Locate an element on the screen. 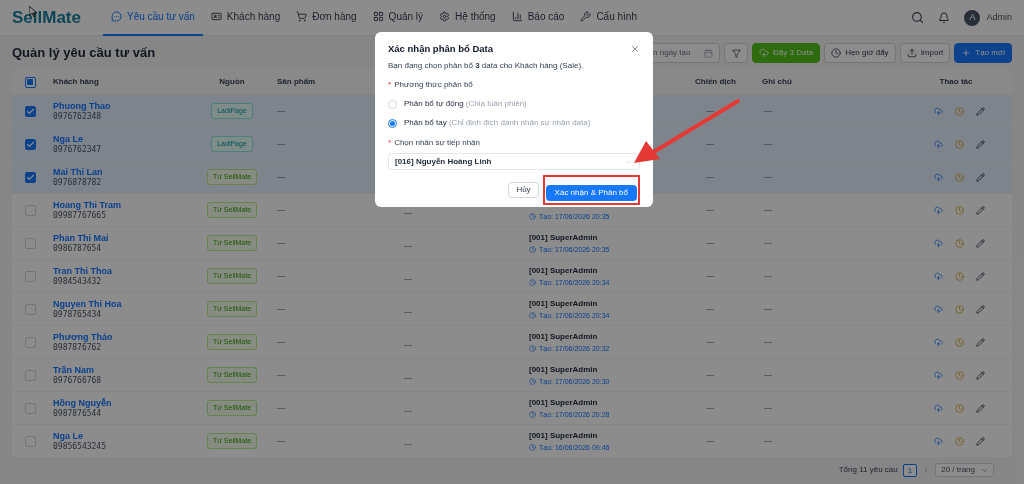 This screenshot has height=484, width=1024. column-header: Thao tác is located at coordinates (956, 82).